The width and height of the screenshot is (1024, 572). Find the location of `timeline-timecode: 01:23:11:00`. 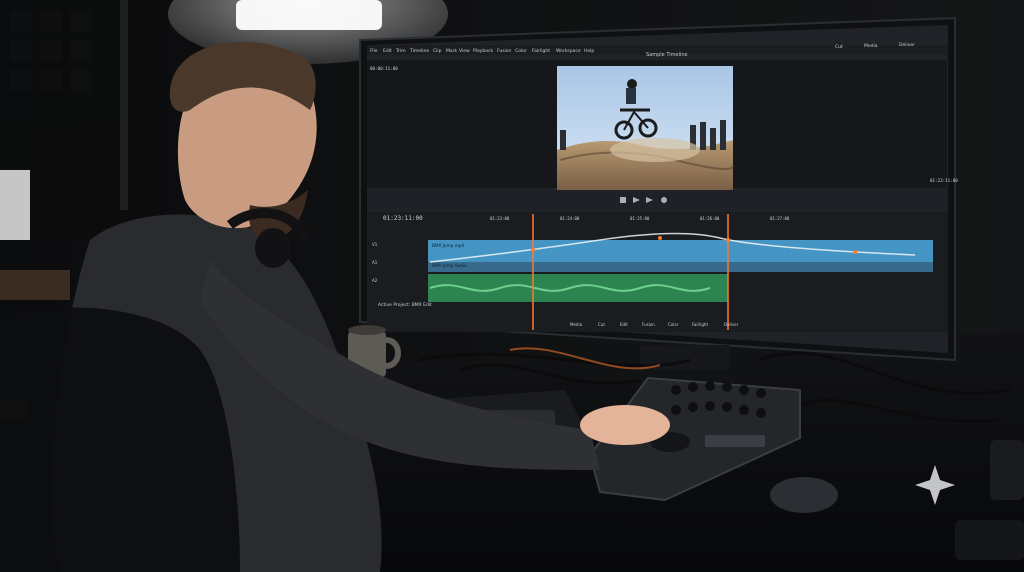

timeline-timecode: 01:23:11:00 is located at coordinates (403, 218).